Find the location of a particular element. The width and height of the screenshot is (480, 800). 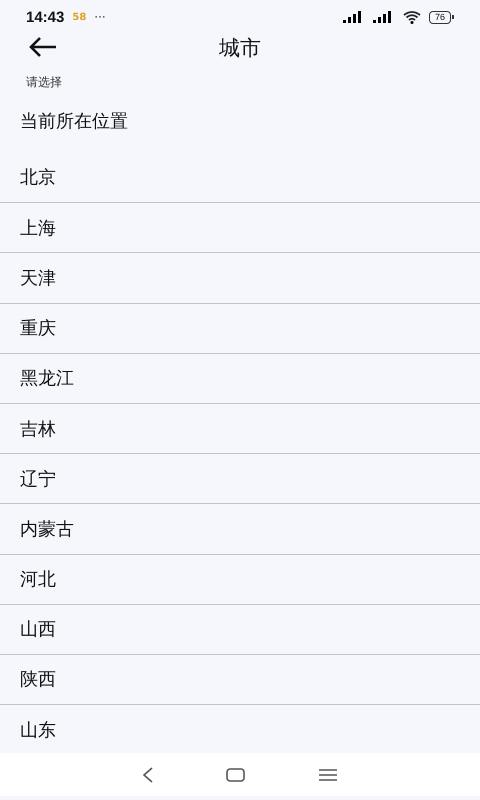

city-item: 河北 is located at coordinates (240, 579).